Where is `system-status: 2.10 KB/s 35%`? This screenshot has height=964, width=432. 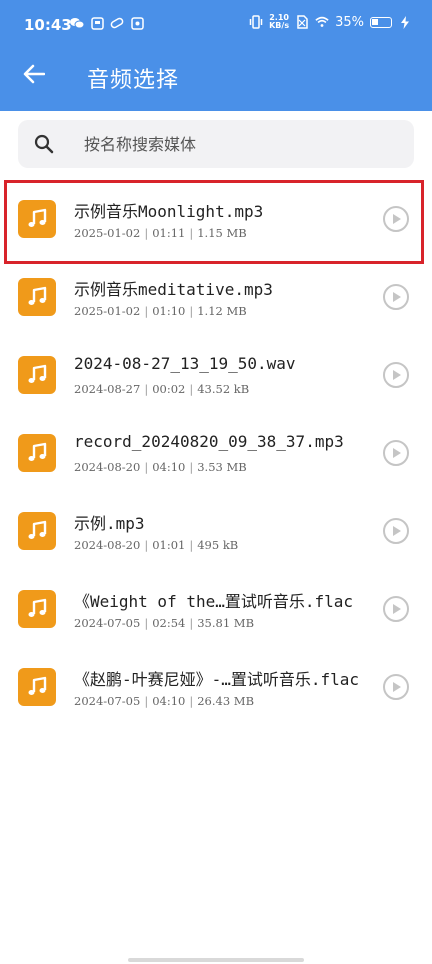 system-status: 2.10 KB/s 35% is located at coordinates (330, 22).